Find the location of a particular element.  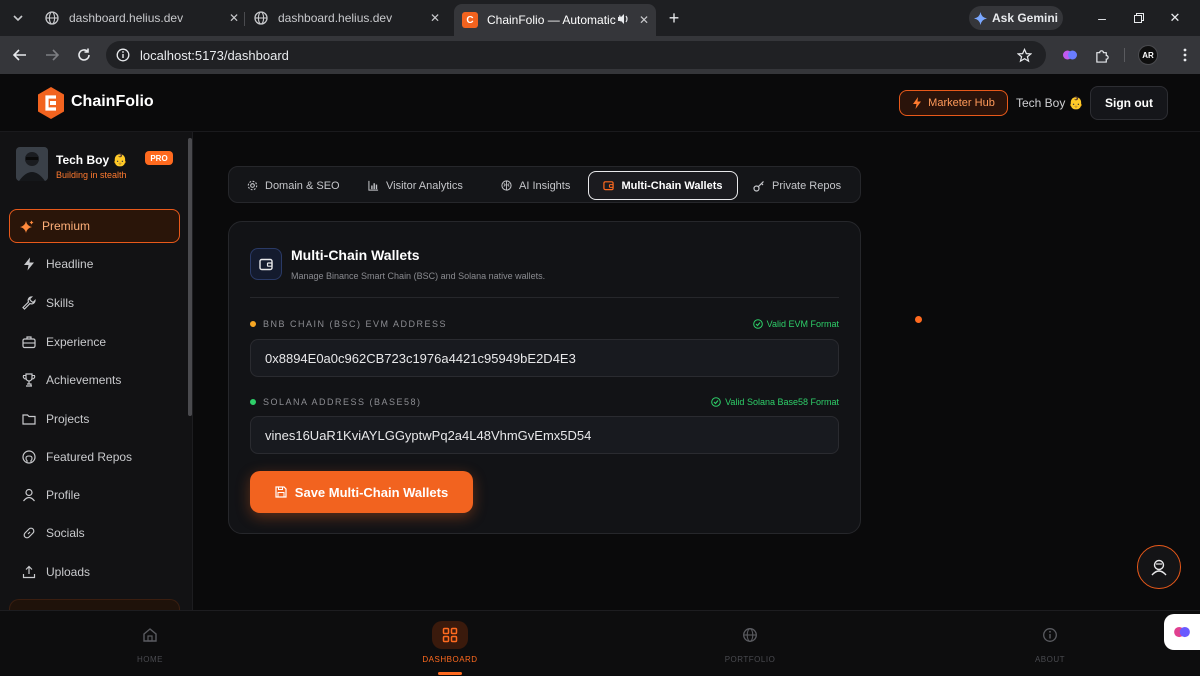

sign-out-button: Sign out is located at coordinates (1129, 103).